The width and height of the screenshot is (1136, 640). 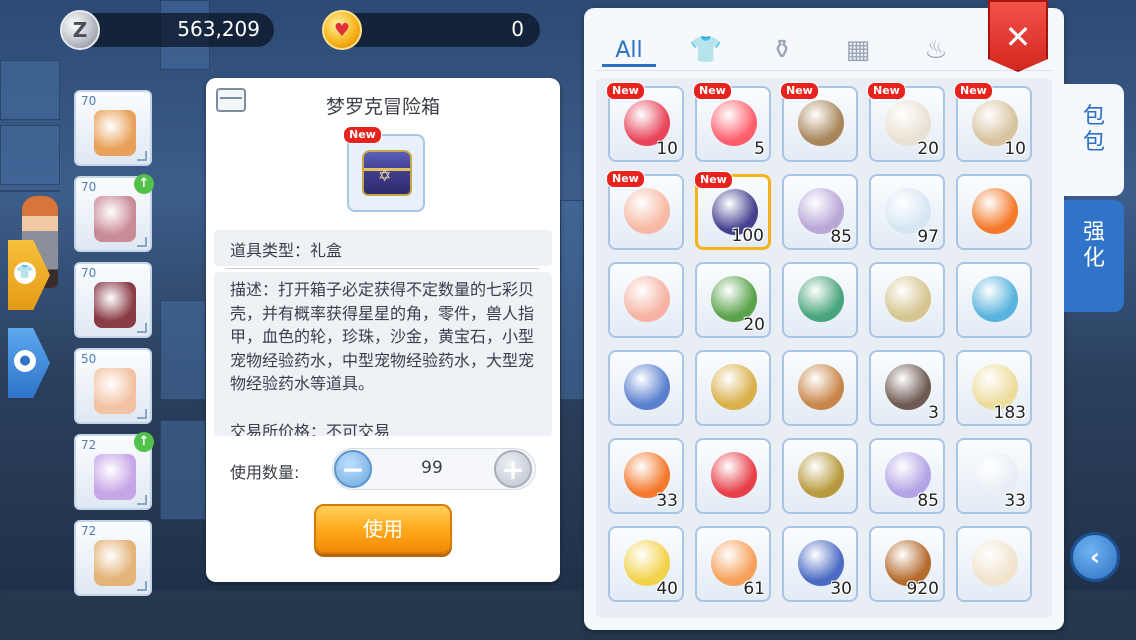 I want to click on poring-icon, so click(x=734, y=123).